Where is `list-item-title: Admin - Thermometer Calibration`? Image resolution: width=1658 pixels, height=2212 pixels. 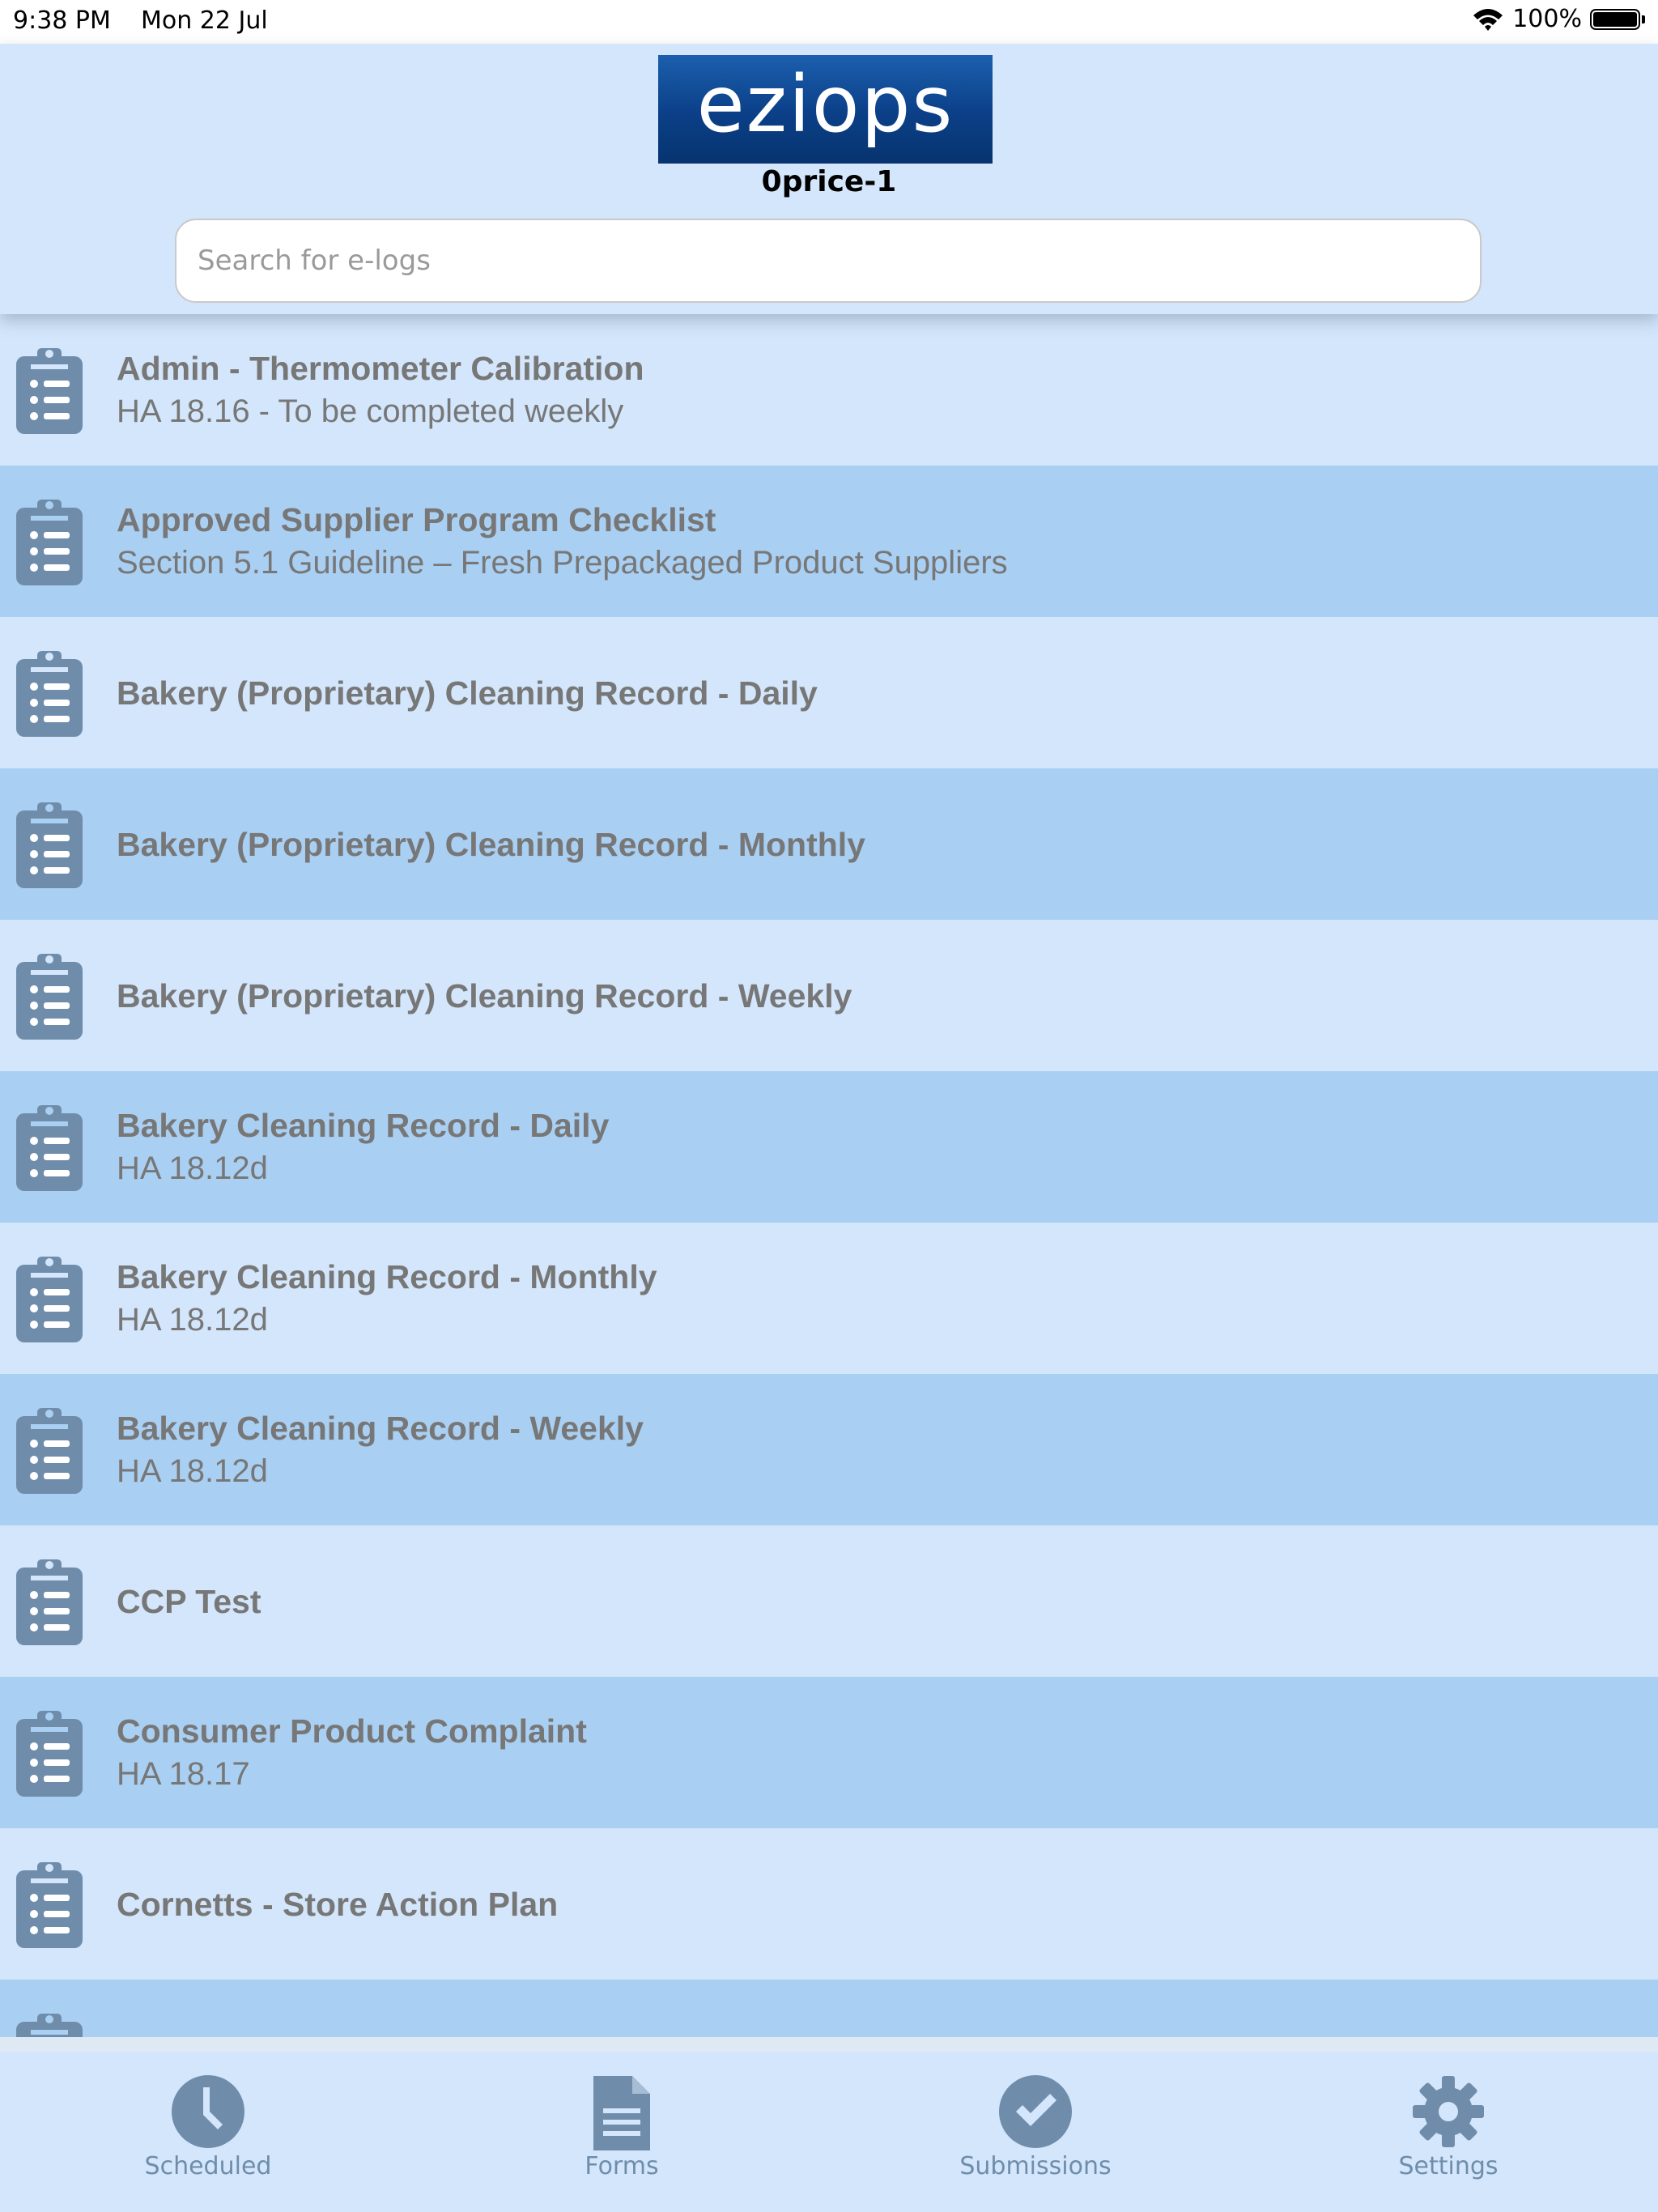 list-item-title: Admin - Thermometer Calibration is located at coordinates (380, 368).